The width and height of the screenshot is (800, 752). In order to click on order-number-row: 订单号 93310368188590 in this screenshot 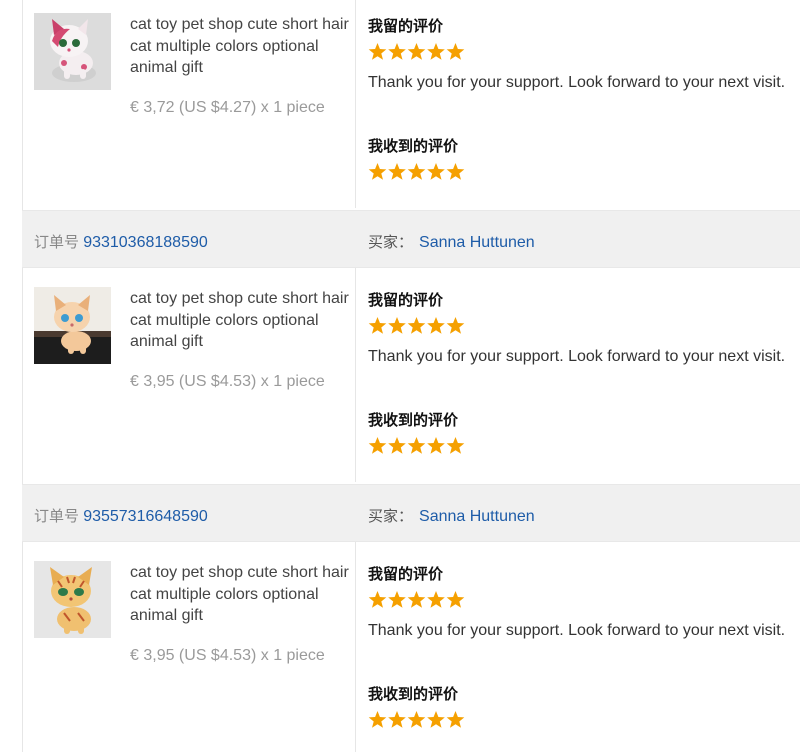, I will do `click(121, 241)`.